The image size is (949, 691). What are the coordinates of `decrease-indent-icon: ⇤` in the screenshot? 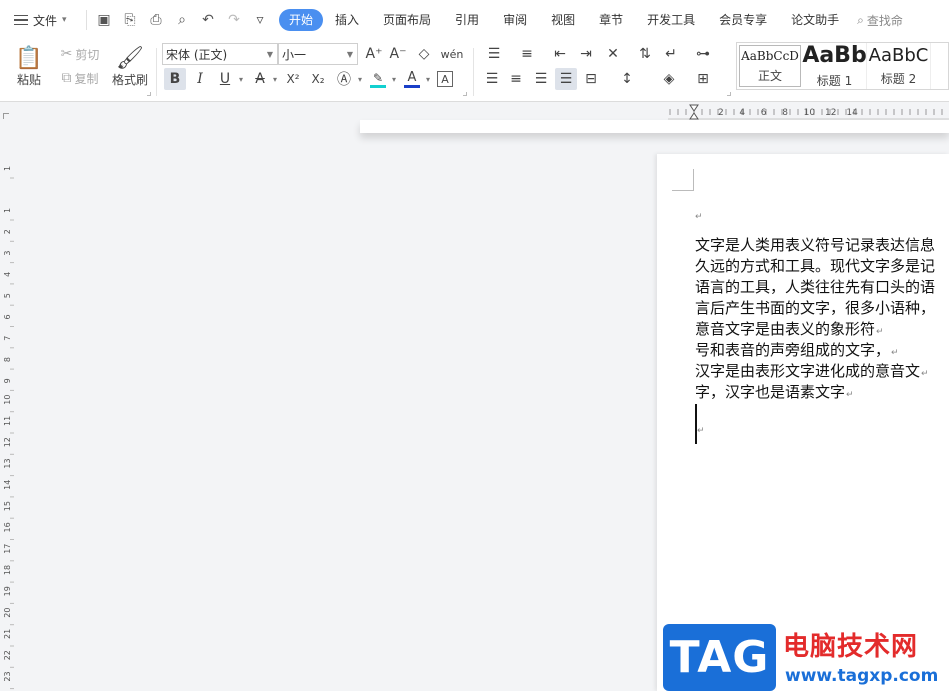 It's located at (560, 54).